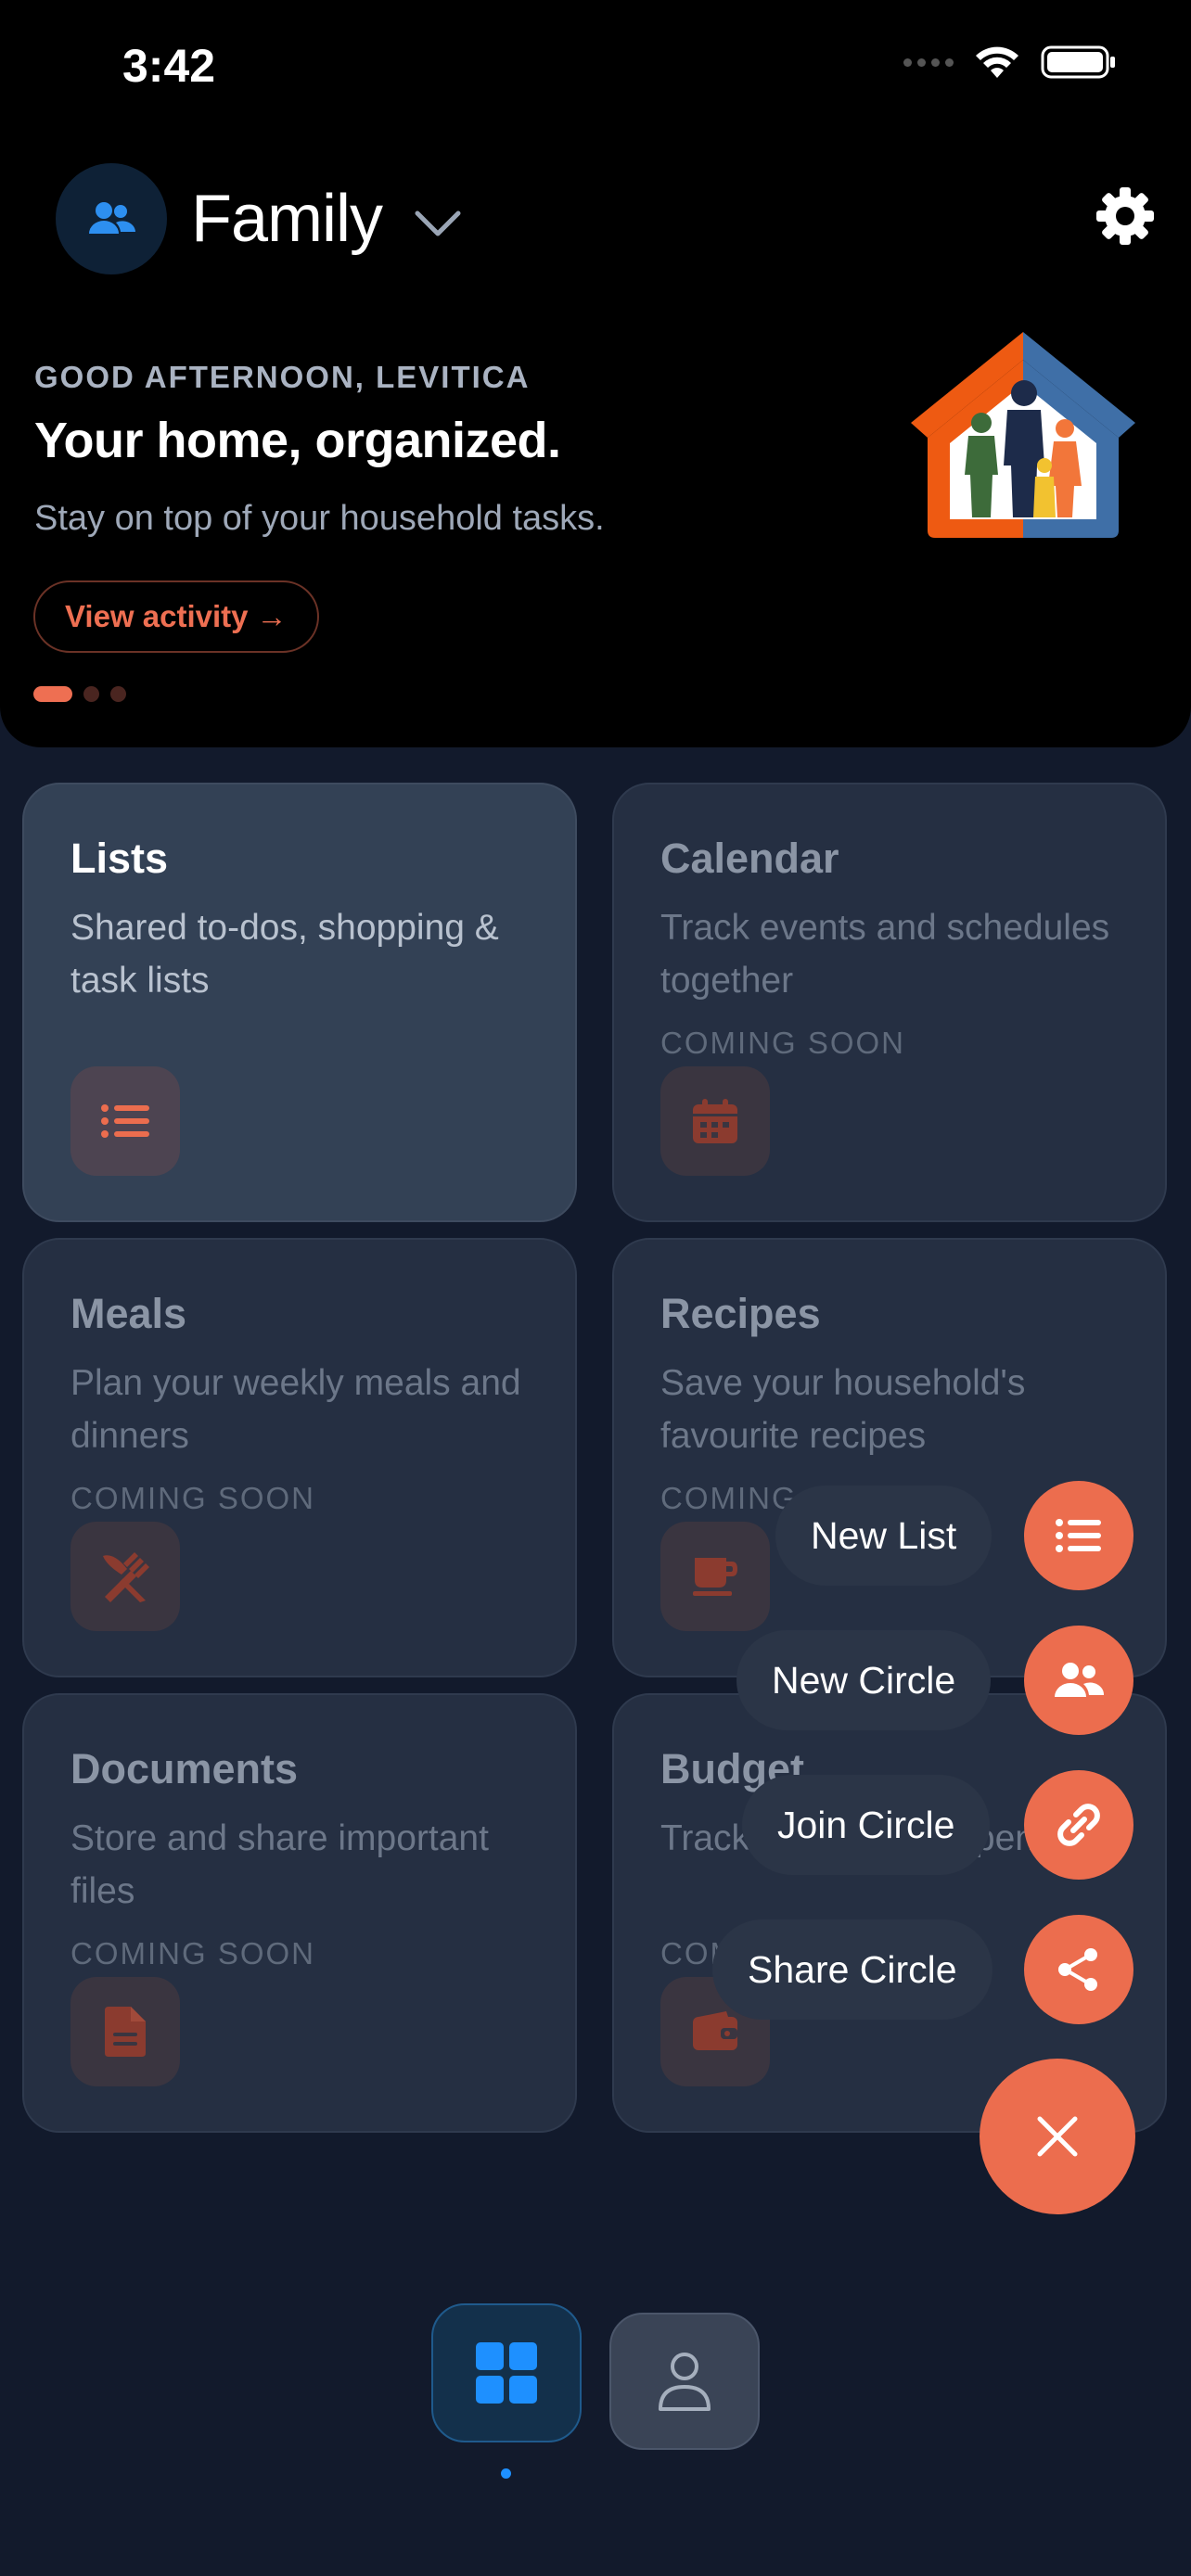 Image resolution: width=1191 pixels, height=2576 pixels. I want to click on hero-headline: Your home, organized., so click(297, 440).